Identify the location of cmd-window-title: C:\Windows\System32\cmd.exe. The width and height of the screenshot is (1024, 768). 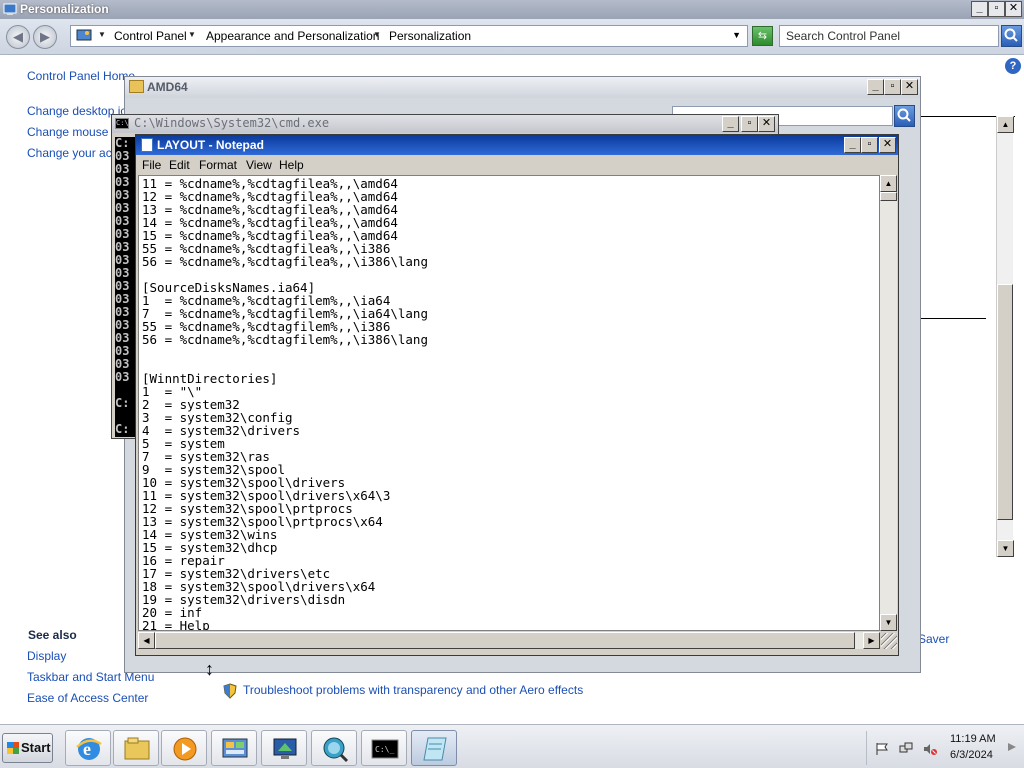
(232, 123).